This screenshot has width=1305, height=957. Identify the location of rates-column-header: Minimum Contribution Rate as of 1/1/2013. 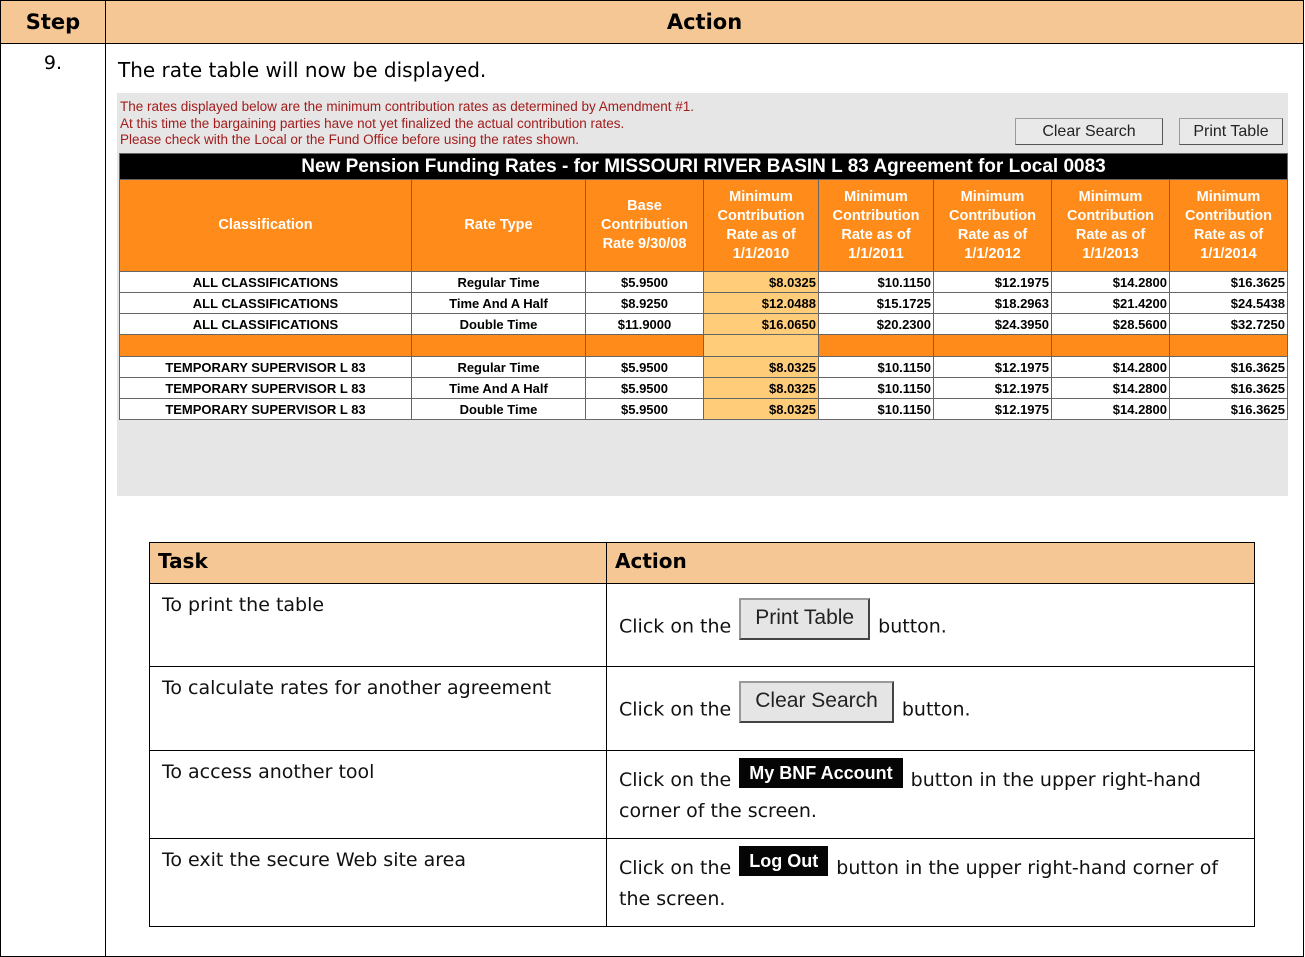
(1110, 225).